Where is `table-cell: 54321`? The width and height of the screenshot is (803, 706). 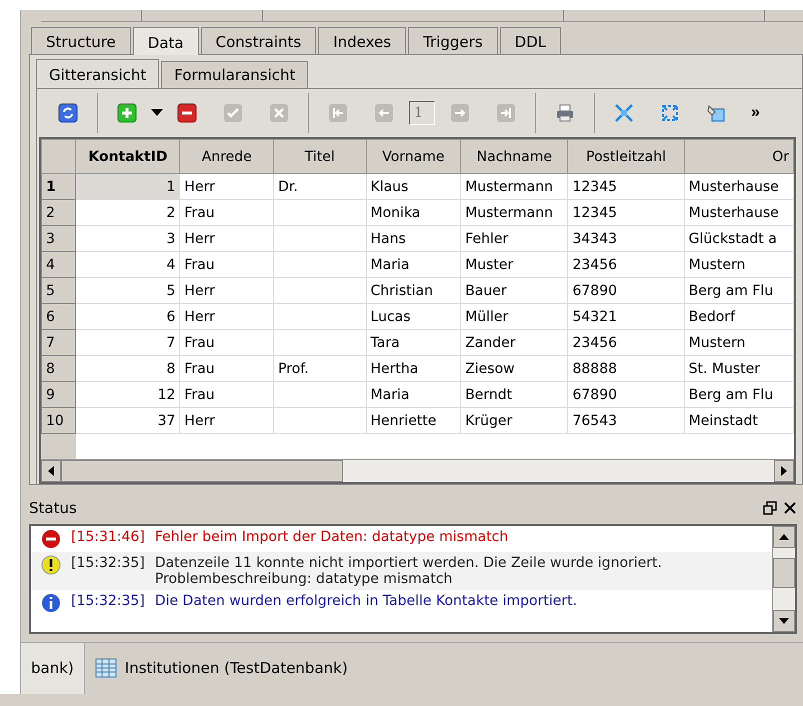
table-cell: 54321 is located at coordinates (626, 317).